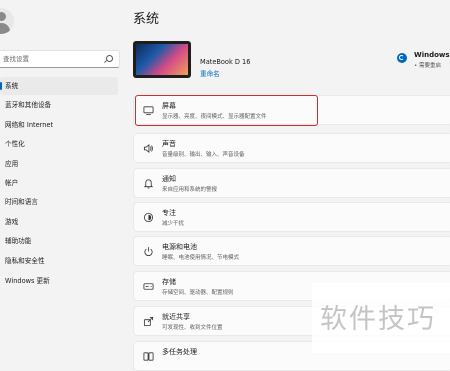 The image size is (450, 371). I want to click on sidebar-item-network: 网络和 Internet, so click(59, 125).